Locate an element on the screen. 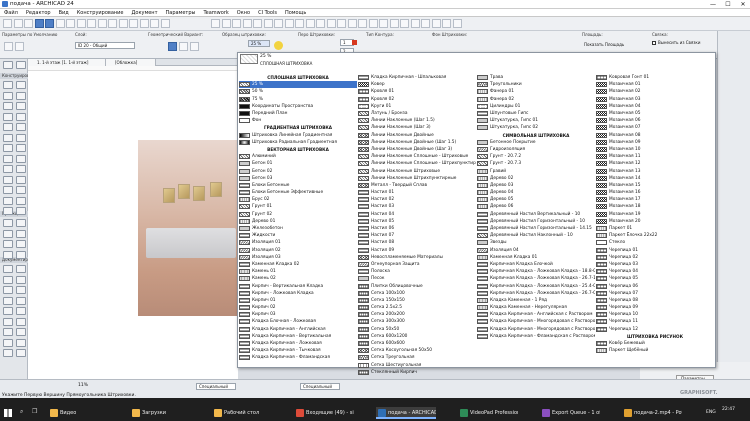 This screenshot has width=750, height=421. menu-8: CI Tools is located at coordinates (267, 13).